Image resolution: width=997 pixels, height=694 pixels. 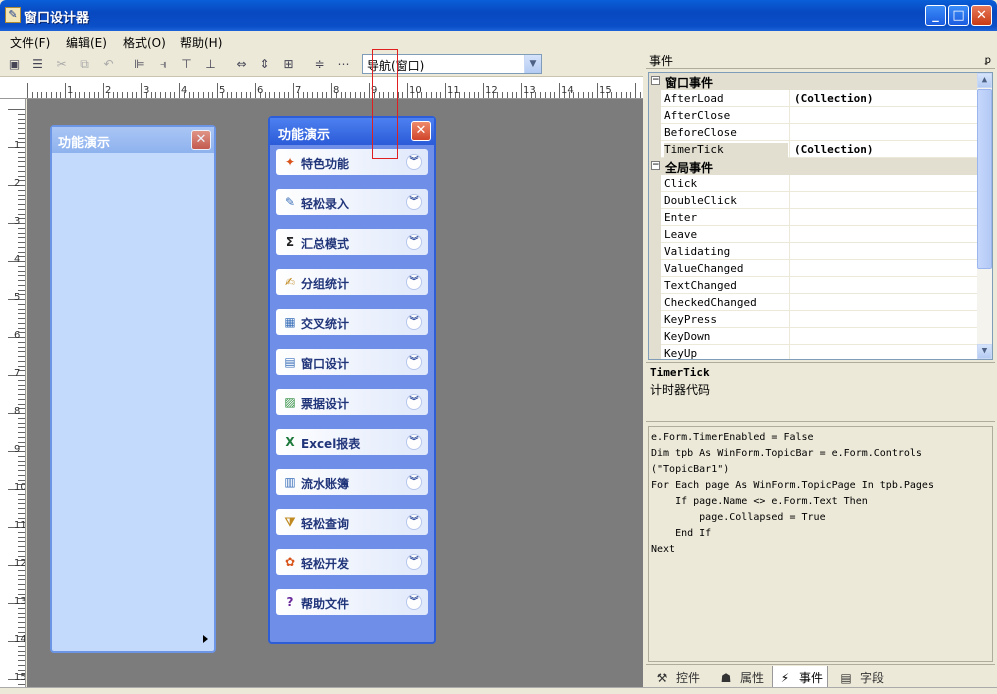 What do you see at coordinates (935, 15) in the screenshot?
I see `minimize-button: _` at bounding box center [935, 15].